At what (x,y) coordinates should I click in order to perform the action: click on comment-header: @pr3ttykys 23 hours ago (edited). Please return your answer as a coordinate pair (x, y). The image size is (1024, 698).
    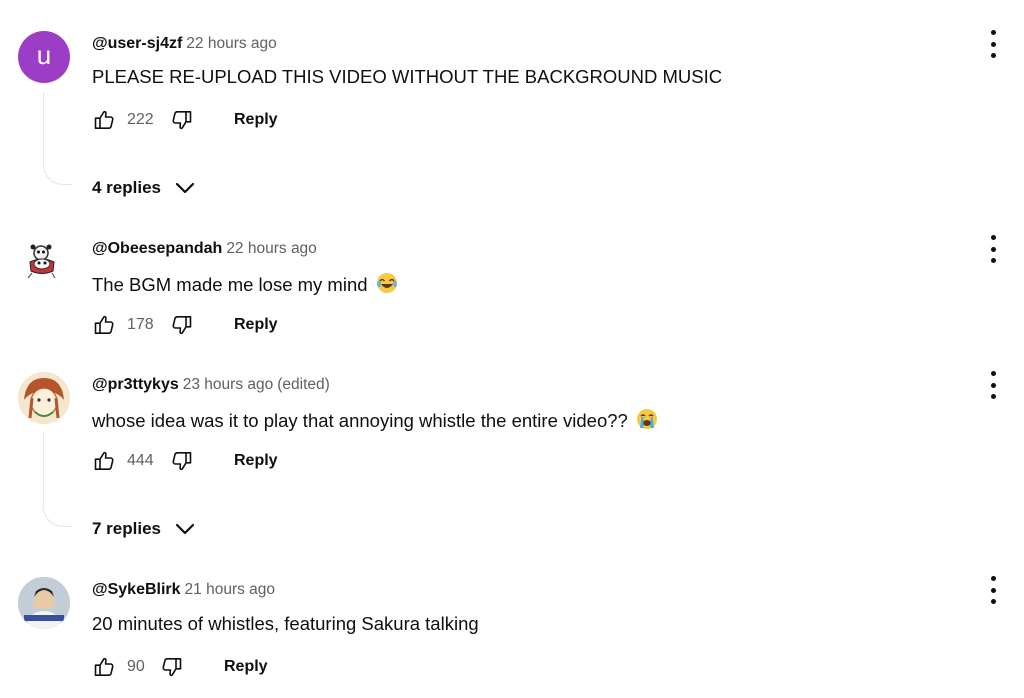
    Looking at the image, I should click on (211, 385).